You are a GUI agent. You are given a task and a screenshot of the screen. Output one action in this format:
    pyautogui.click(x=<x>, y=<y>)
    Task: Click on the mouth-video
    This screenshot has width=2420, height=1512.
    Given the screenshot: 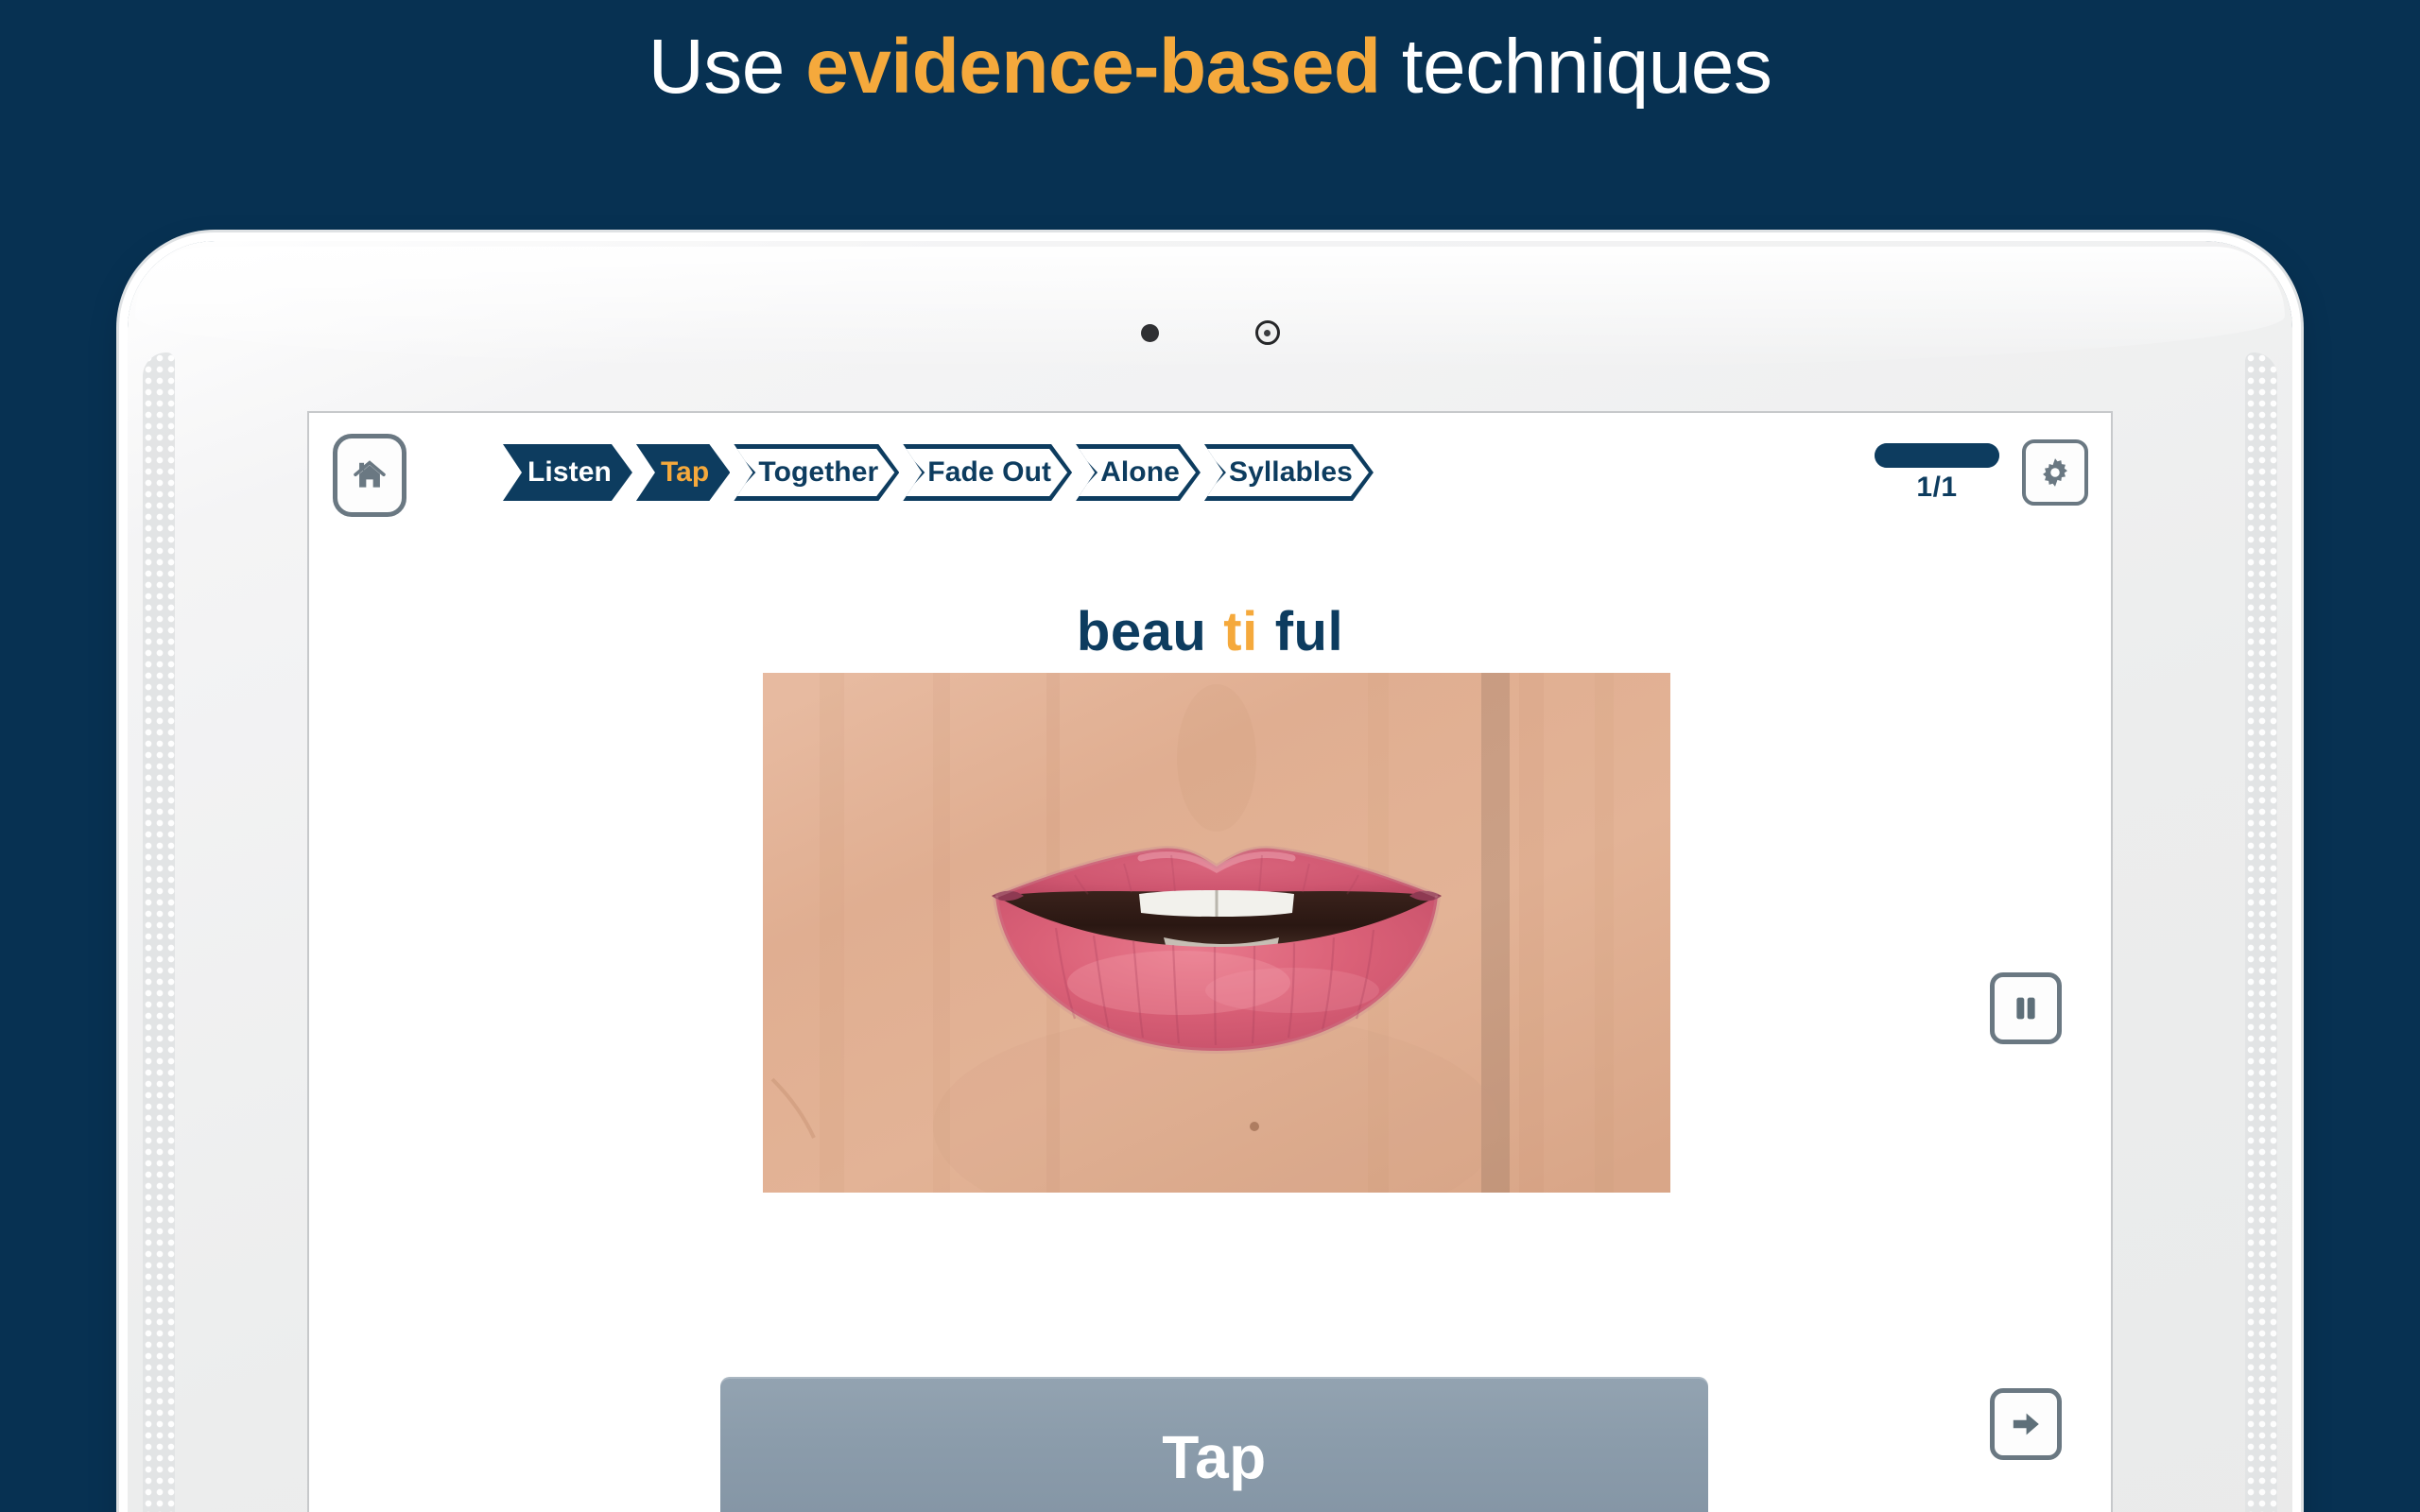 What is the action you would take?
    pyautogui.click(x=1217, y=933)
    